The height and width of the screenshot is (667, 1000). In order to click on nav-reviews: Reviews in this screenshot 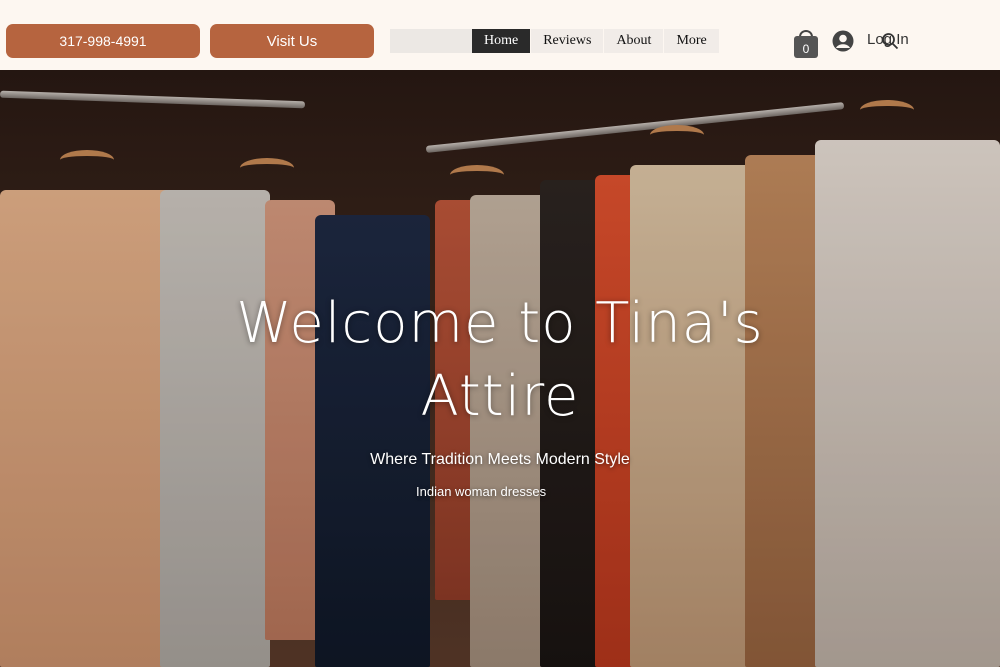, I will do `click(567, 41)`.